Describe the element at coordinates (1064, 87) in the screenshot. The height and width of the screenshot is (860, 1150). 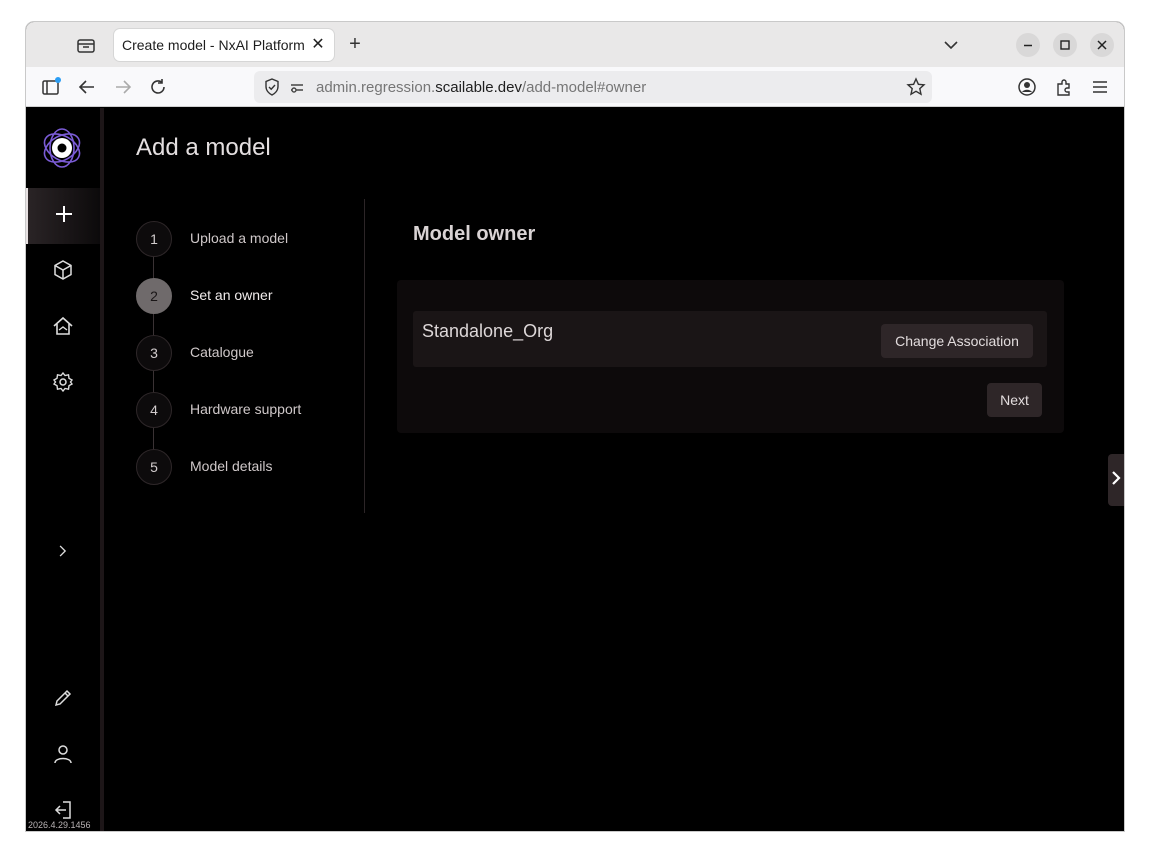
I see `extensions-icon` at that location.